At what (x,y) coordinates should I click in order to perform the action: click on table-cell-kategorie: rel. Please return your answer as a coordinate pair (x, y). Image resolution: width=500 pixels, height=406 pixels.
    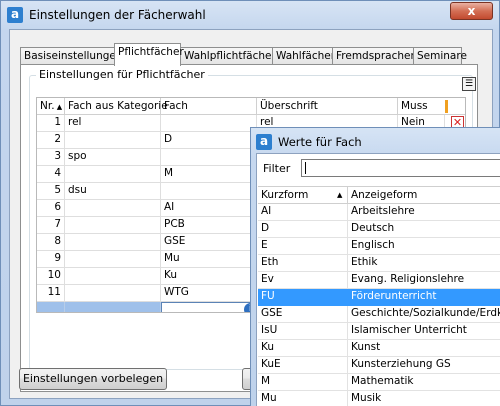
    Looking at the image, I should click on (113, 123).